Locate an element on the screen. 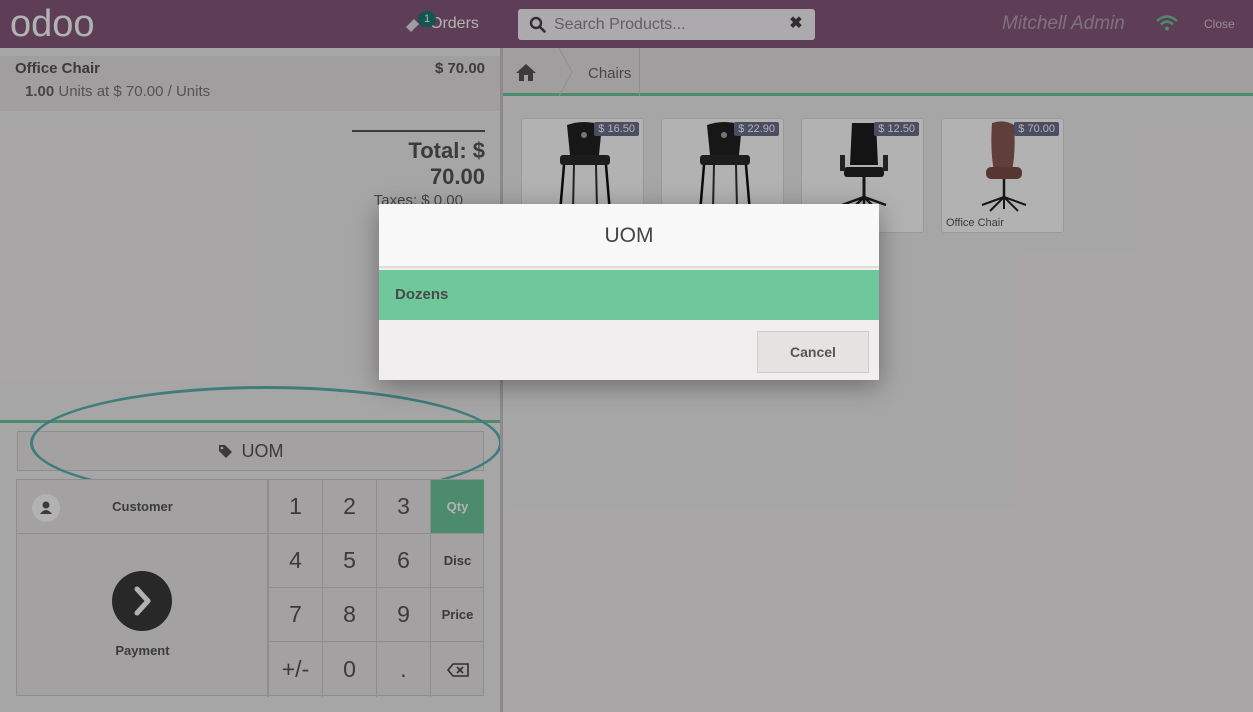 Image resolution: width=1253 pixels, height=712 pixels. dialog-title: UOM is located at coordinates (629, 236).